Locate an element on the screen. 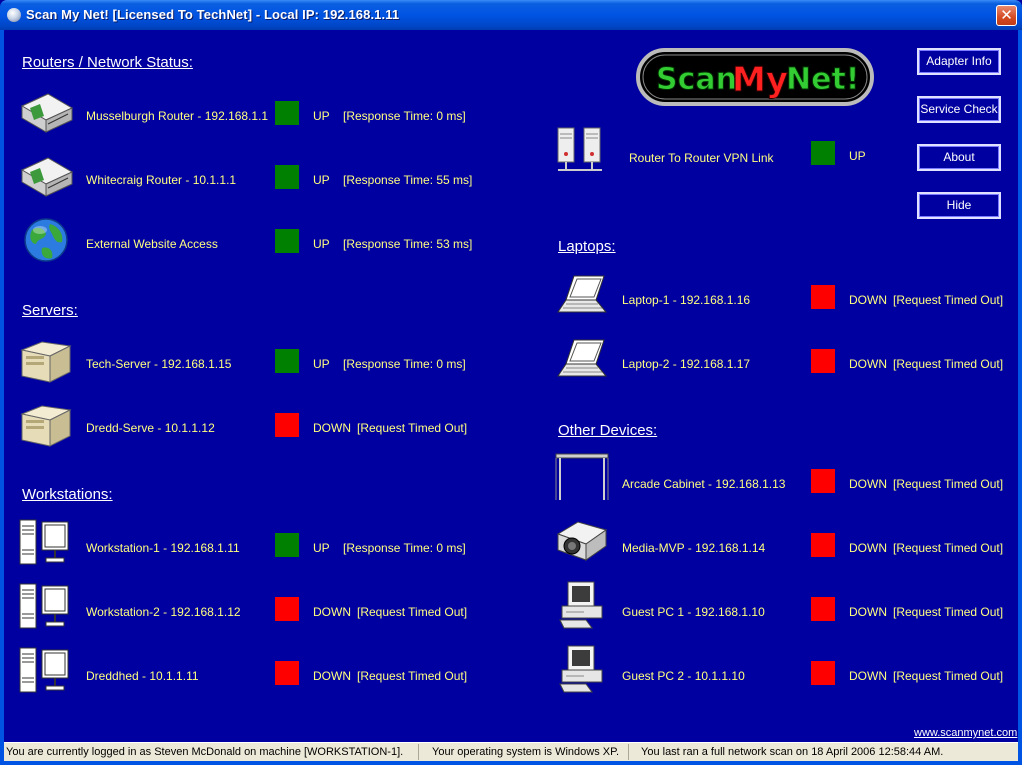  service-check-button: Service Check is located at coordinates (959, 109).